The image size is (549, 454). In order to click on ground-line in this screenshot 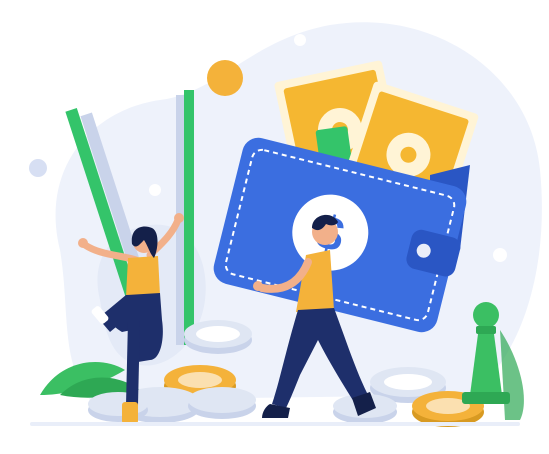, I will do `click(275, 424)`.